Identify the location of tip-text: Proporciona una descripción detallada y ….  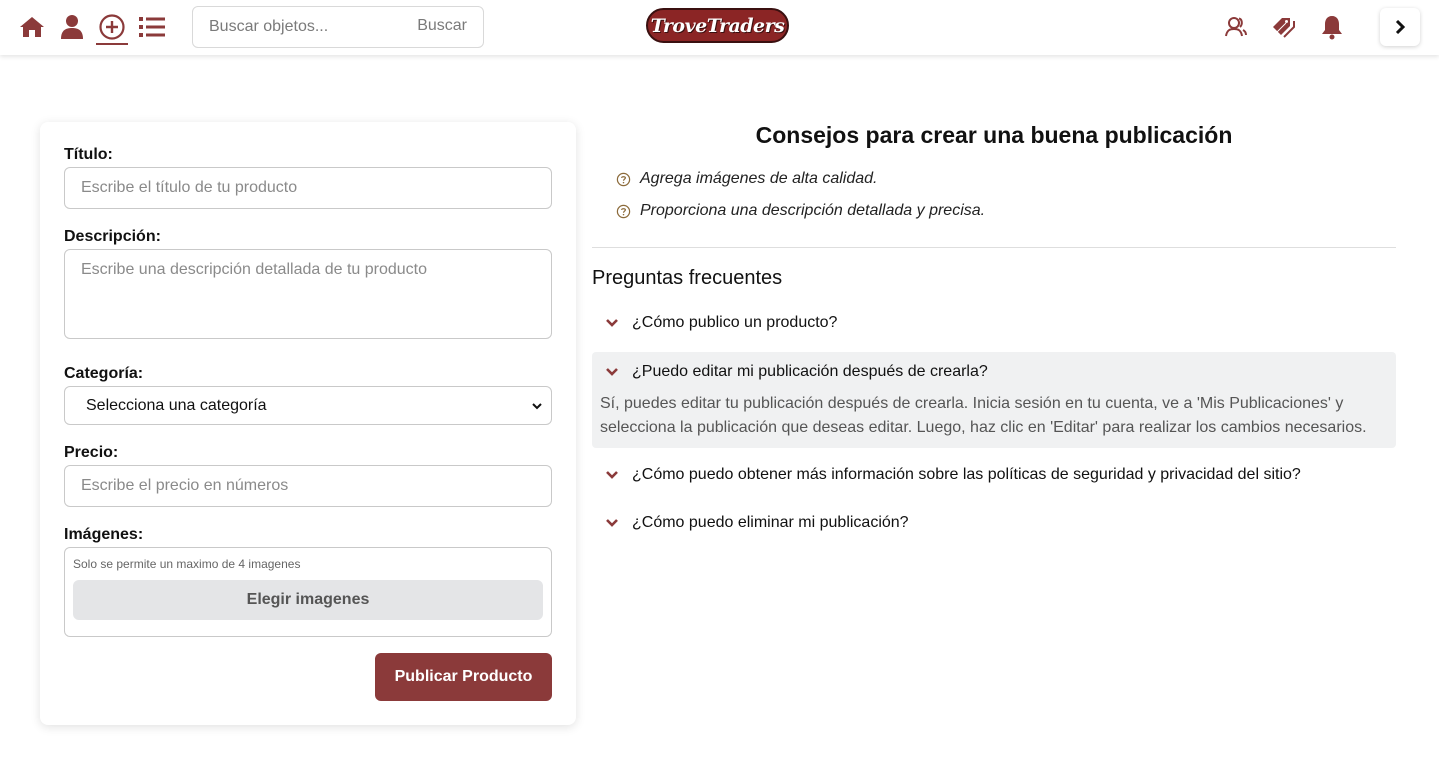
(813, 210).